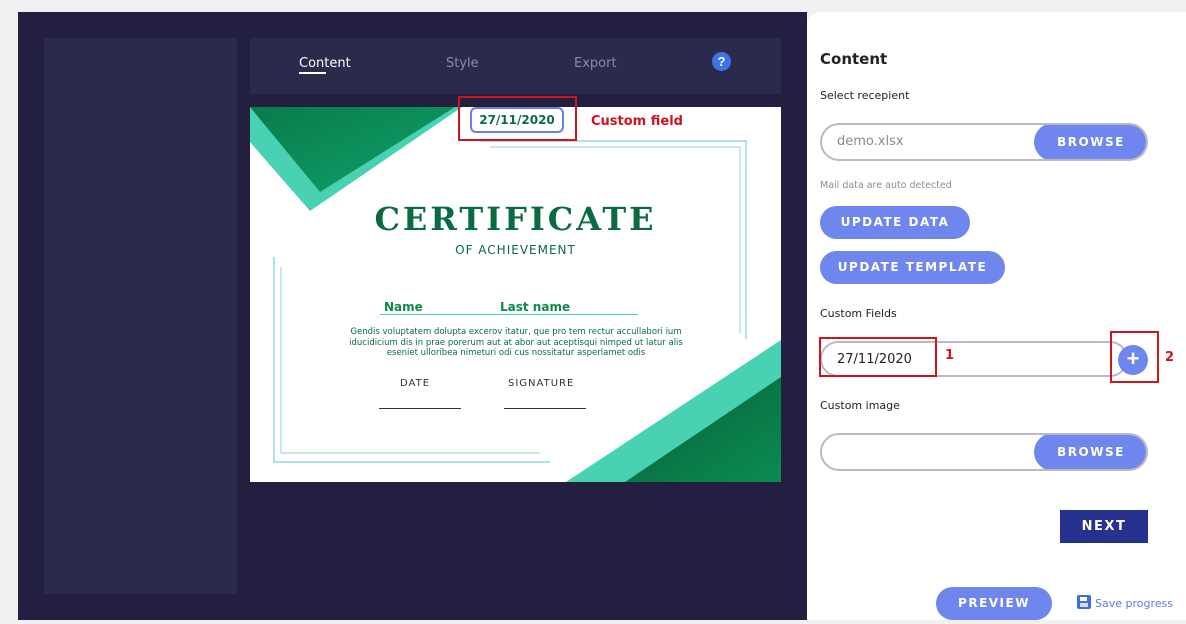 This screenshot has height=624, width=1186. I want to click on save-progress-link: Save progress, so click(1125, 602).